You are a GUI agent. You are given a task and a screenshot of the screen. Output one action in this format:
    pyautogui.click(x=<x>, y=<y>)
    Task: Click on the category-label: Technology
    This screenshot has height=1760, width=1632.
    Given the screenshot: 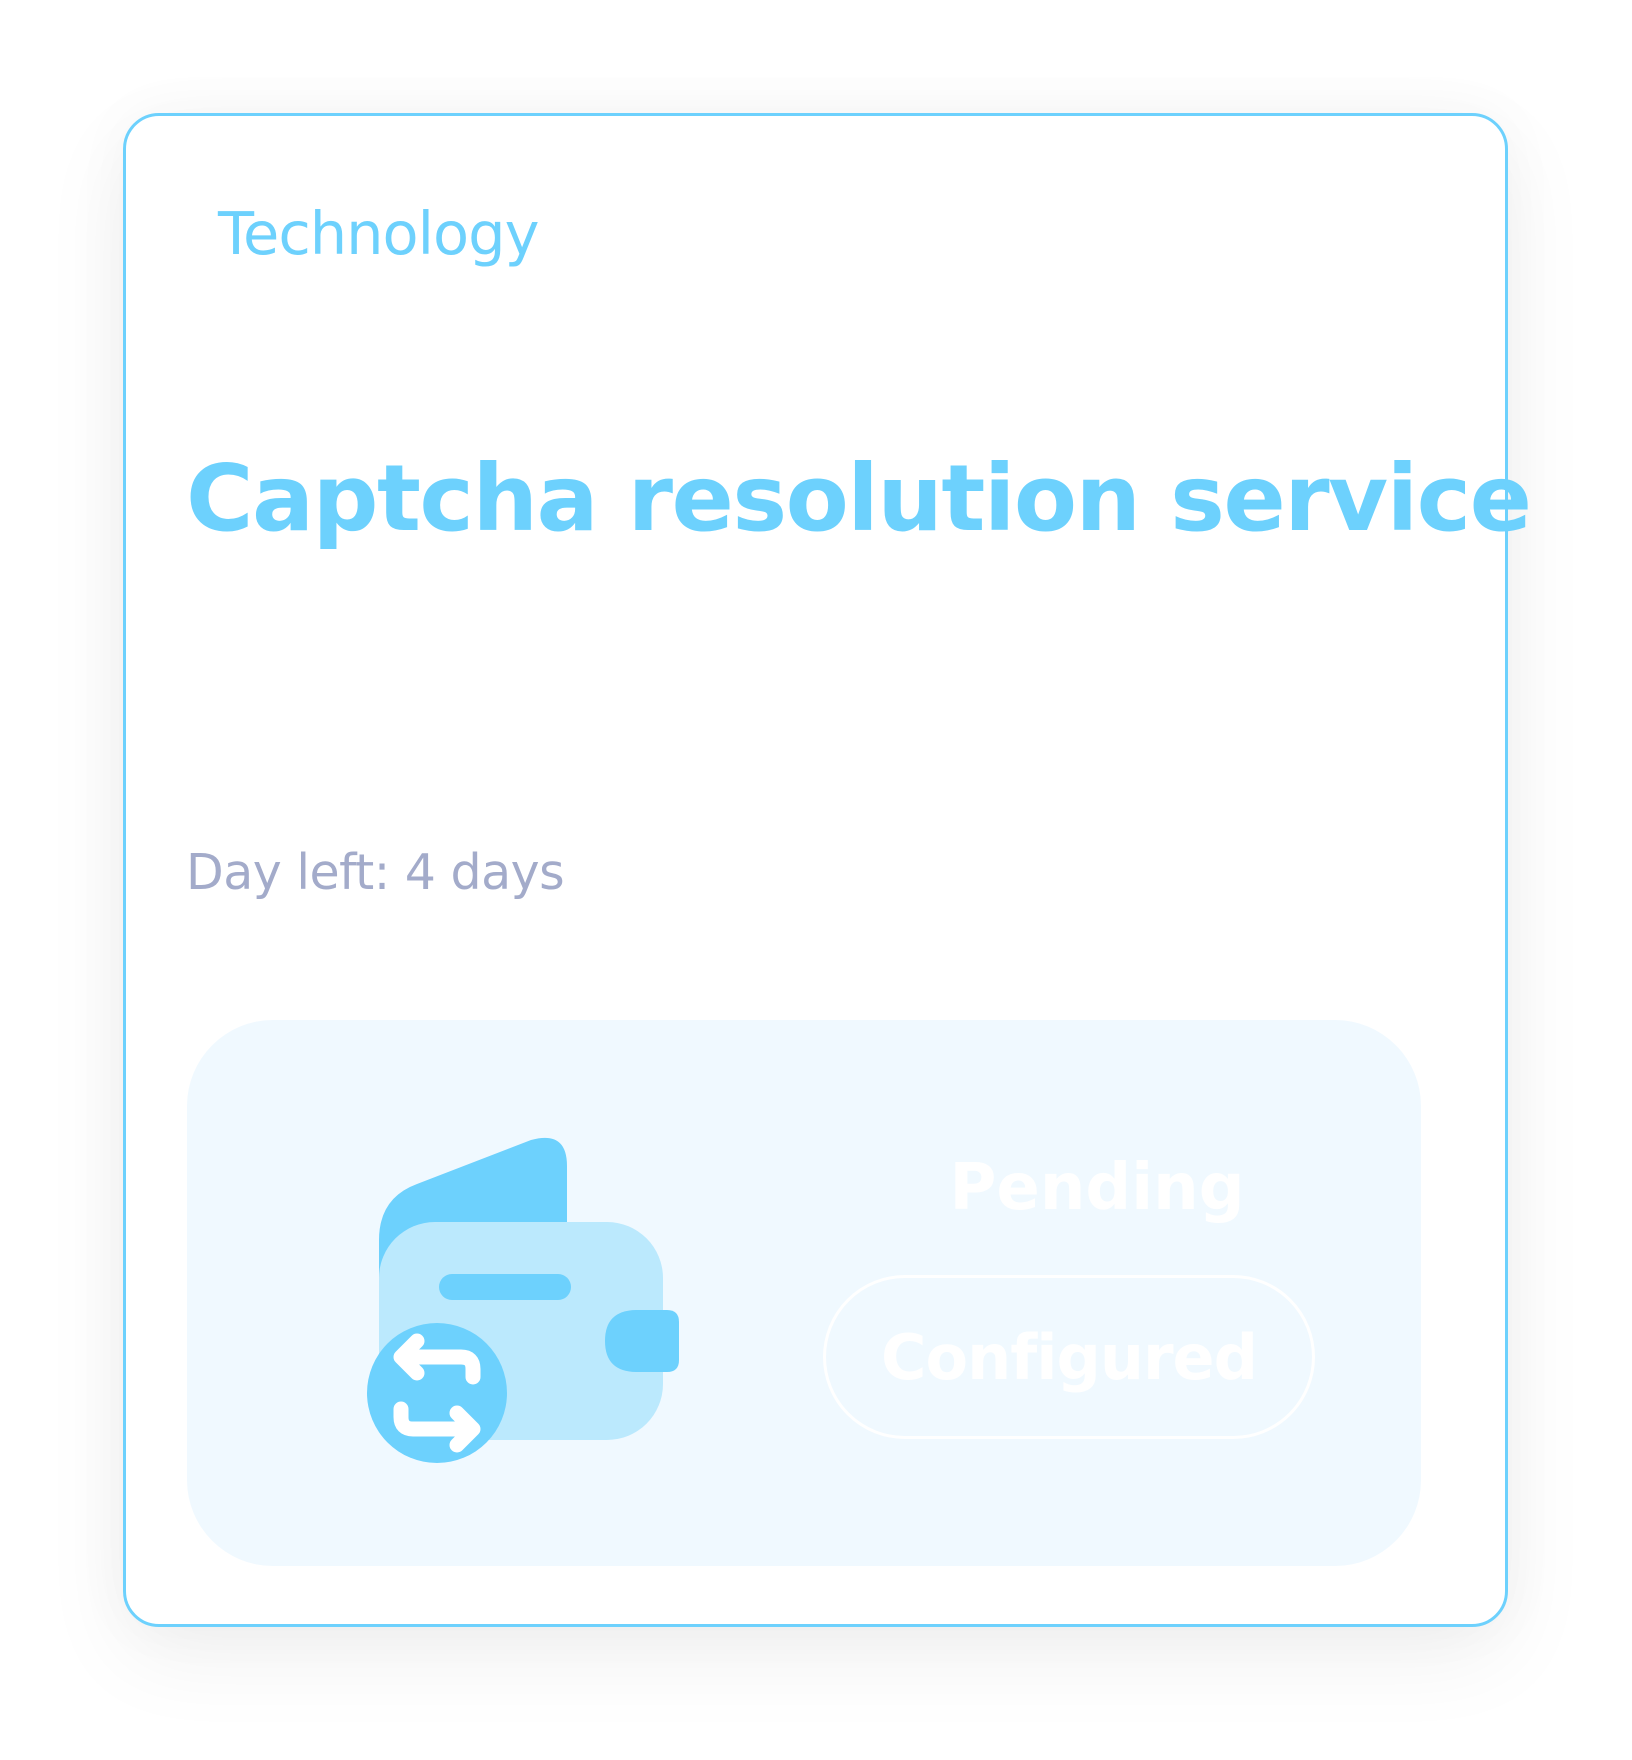 What is the action you would take?
    pyautogui.click(x=378, y=233)
    